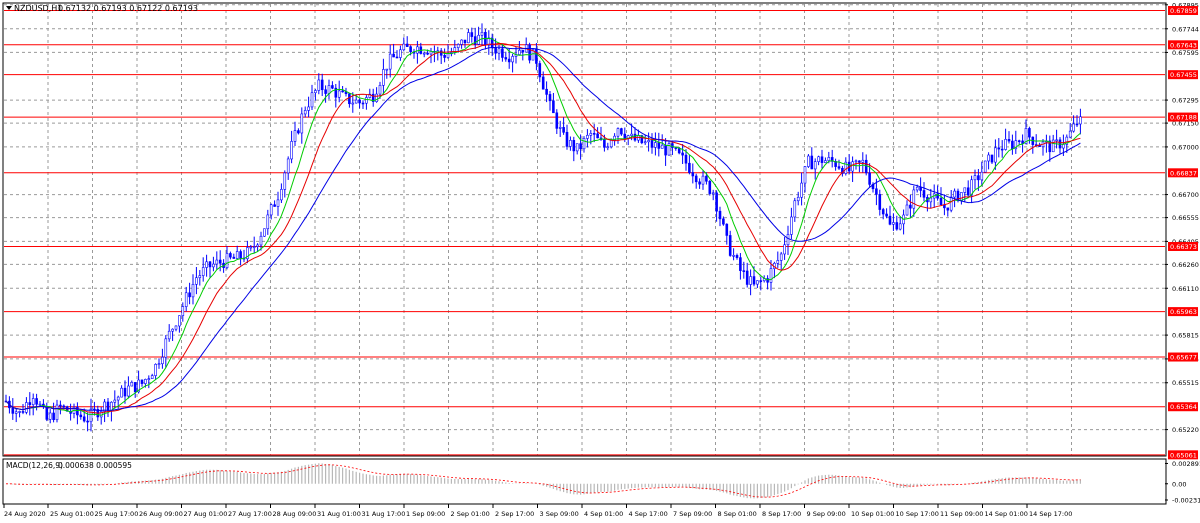 This screenshot has width=1200, height=523. Describe the element at coordinates (95, 465) in the screenshot. I see `macd-values: 0.000638 0.000595` at that location.